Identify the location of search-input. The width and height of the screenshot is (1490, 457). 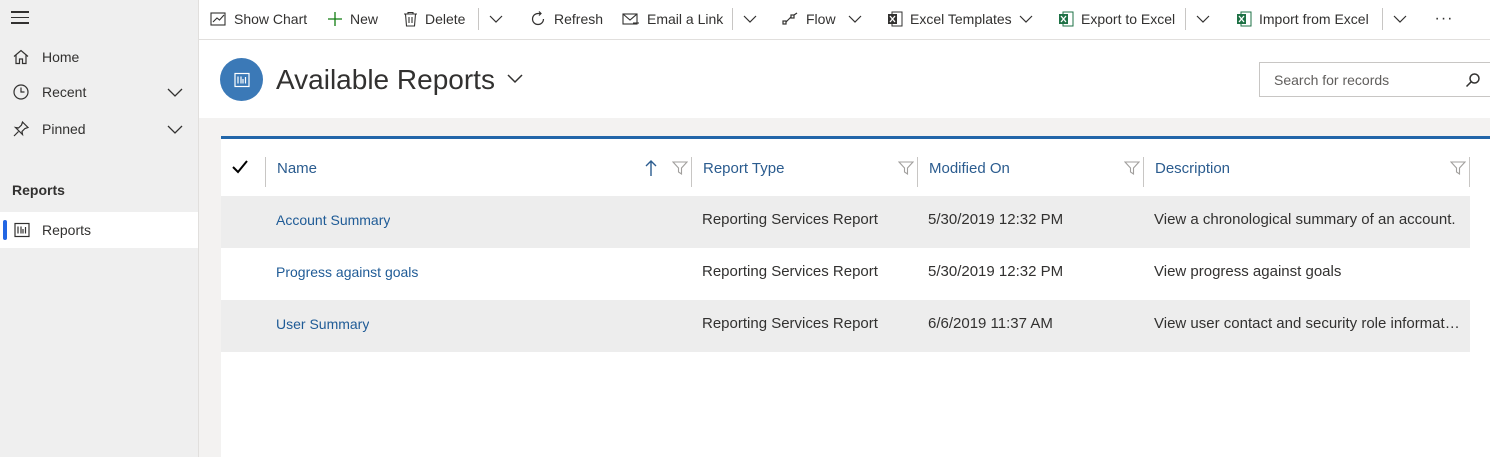
(1364, 79).